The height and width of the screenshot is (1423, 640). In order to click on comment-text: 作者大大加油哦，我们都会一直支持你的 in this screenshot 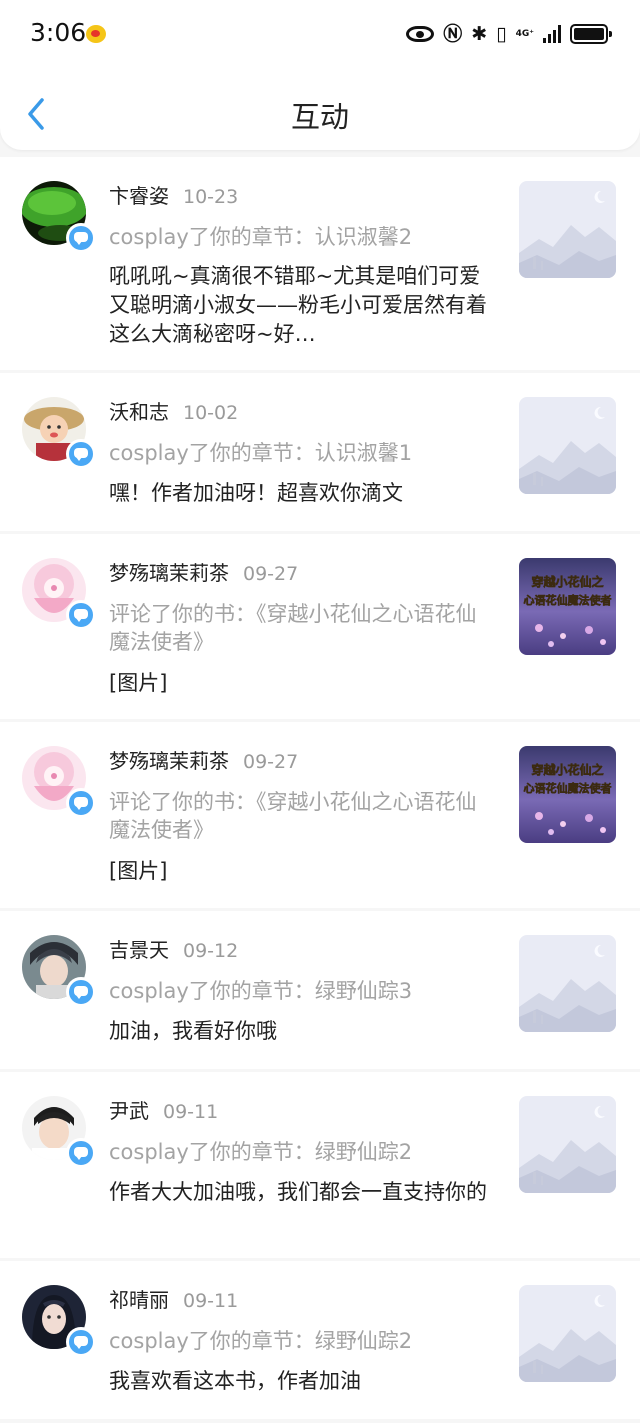, I will do `click(299, 1192)`.